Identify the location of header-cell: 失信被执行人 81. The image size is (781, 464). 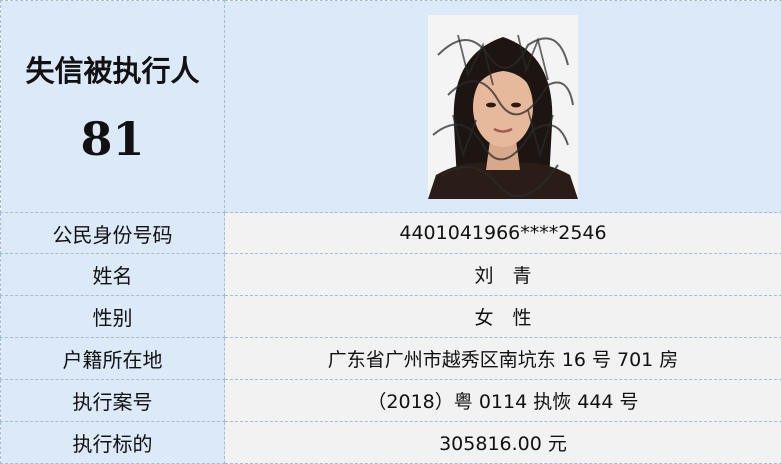
(113, 107).